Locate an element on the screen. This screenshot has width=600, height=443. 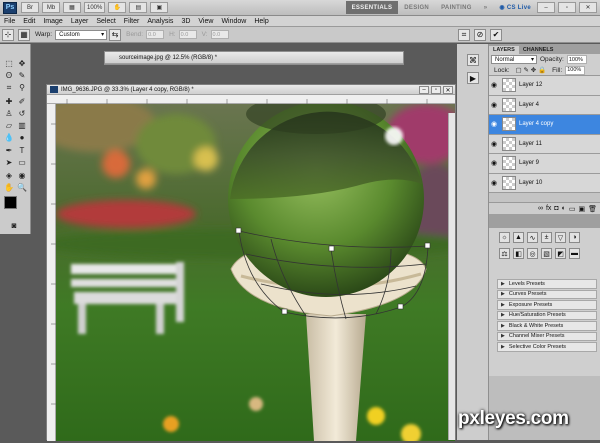
exposure-icon: ± is located at coordinates (546, 237).